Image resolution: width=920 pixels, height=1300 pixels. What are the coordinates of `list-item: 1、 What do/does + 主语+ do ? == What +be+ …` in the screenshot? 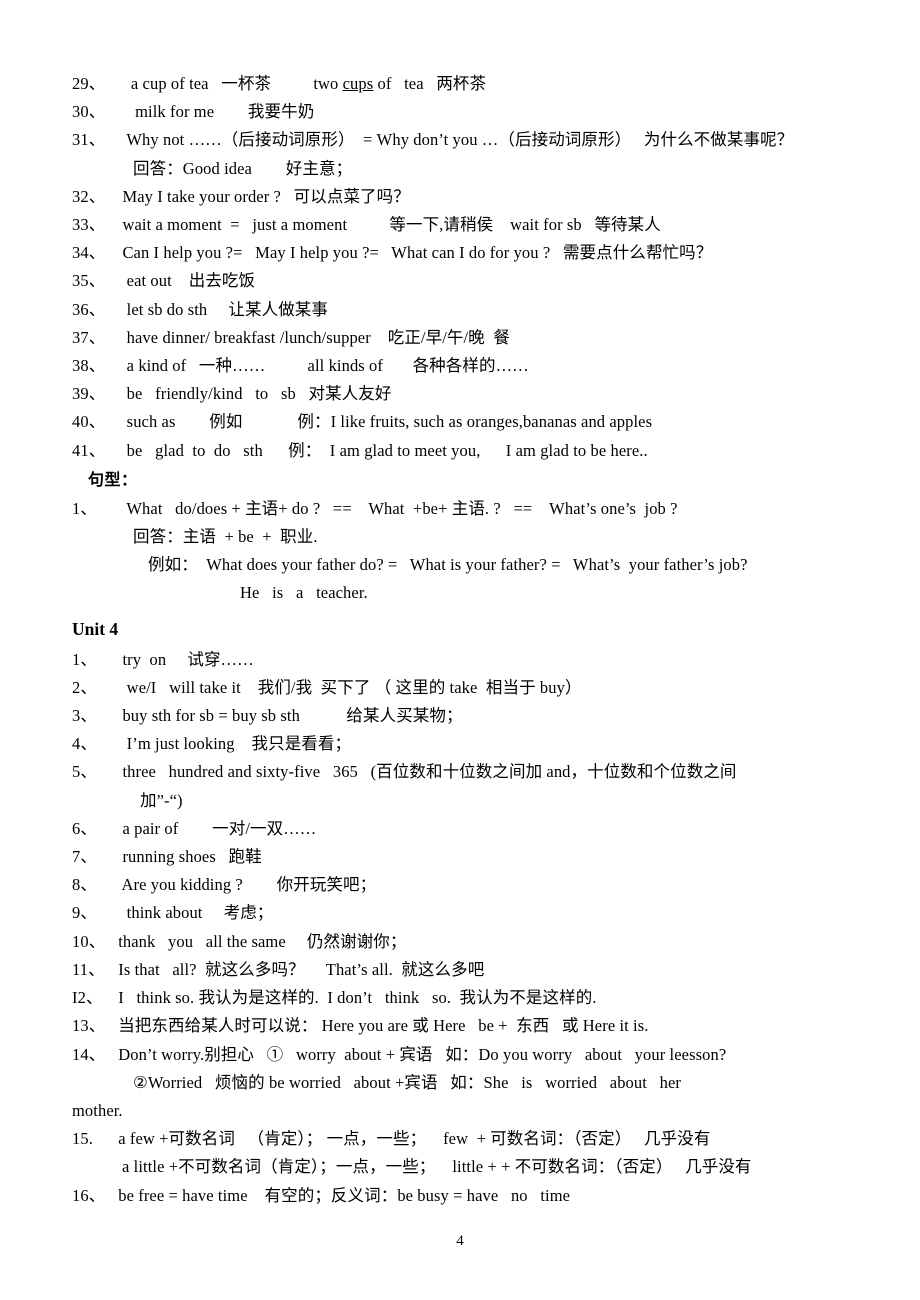 It's located at (467, 509).